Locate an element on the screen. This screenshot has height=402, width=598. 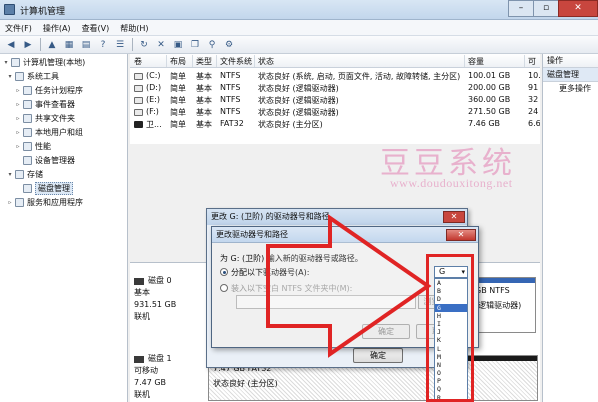
chevron-down-icon: ▾ is located at coordinates (463, 272).